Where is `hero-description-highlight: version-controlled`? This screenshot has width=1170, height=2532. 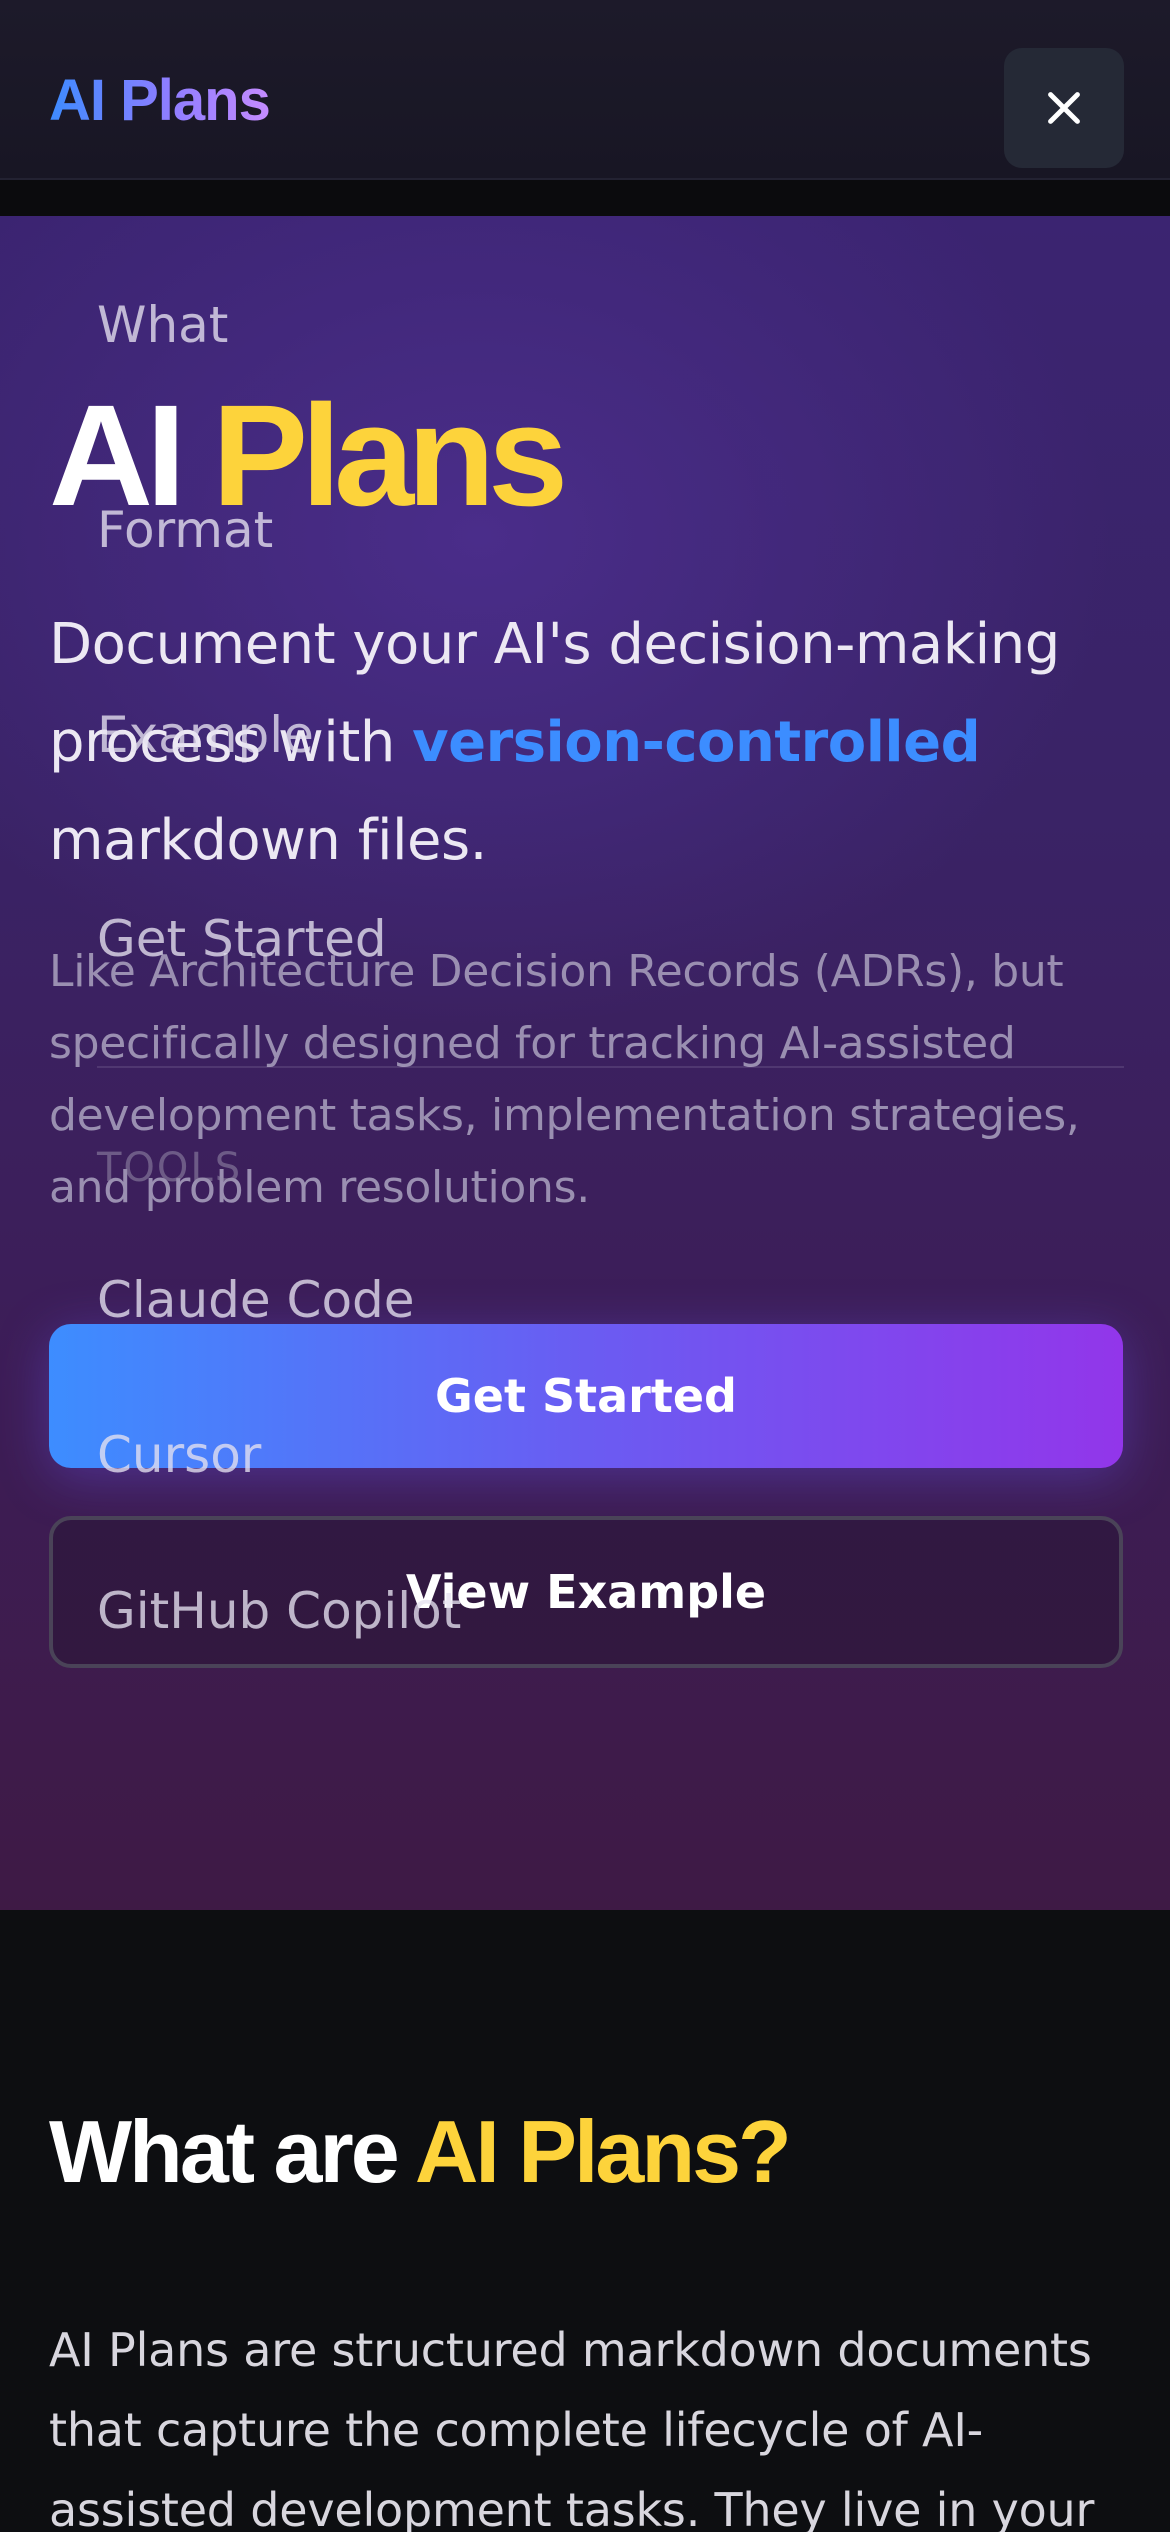 hero-description-highlight: version-controlled is located at coordinates (696, 742).